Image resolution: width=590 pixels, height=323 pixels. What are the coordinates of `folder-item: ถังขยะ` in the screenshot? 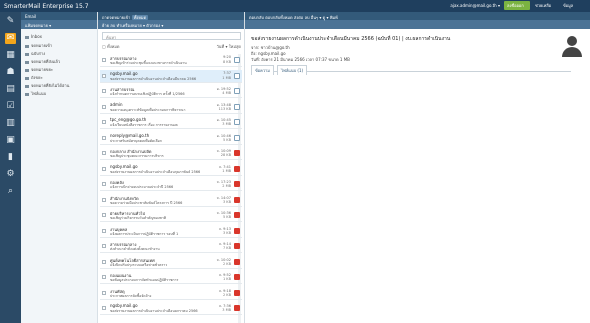 It's located at (34, 77).